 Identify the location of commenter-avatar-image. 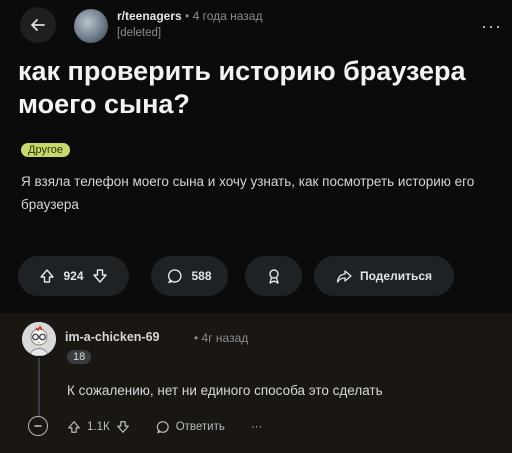
(39, 339).